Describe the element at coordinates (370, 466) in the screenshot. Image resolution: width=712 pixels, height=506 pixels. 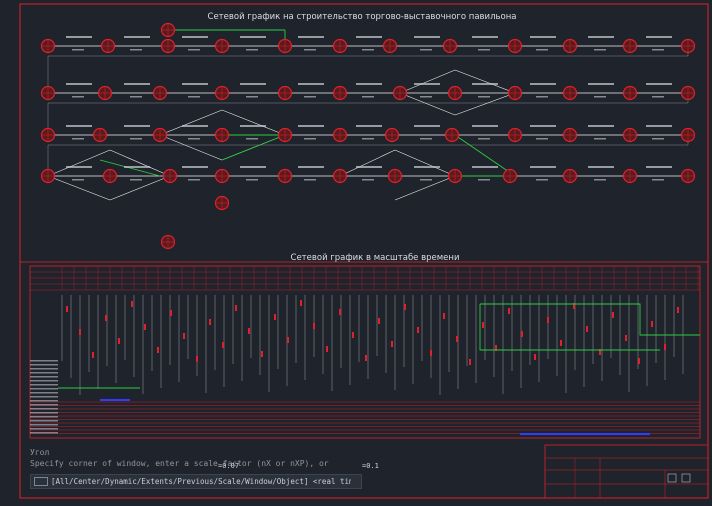
I see `scale-readout: =0.1` at that location.